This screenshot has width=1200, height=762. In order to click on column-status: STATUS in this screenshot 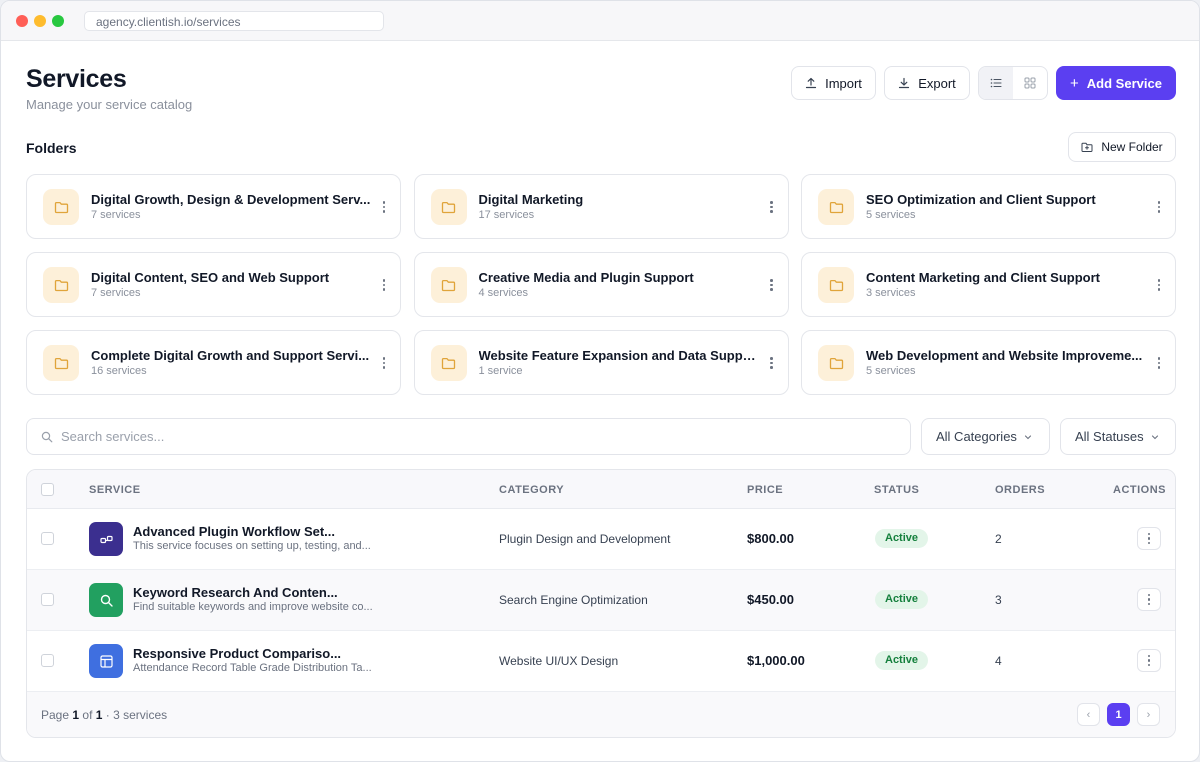, I will do `click(896, 490)`.